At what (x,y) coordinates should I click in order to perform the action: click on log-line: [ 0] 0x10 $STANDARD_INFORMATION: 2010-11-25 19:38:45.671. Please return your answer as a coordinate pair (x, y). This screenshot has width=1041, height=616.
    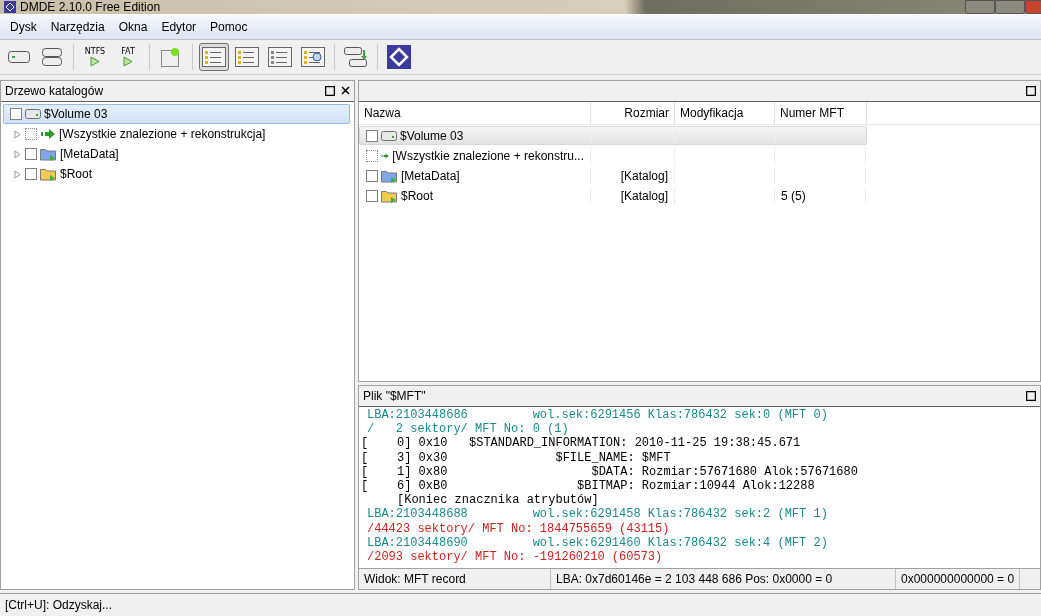
    Looking at the image, I should click on (581, 443).